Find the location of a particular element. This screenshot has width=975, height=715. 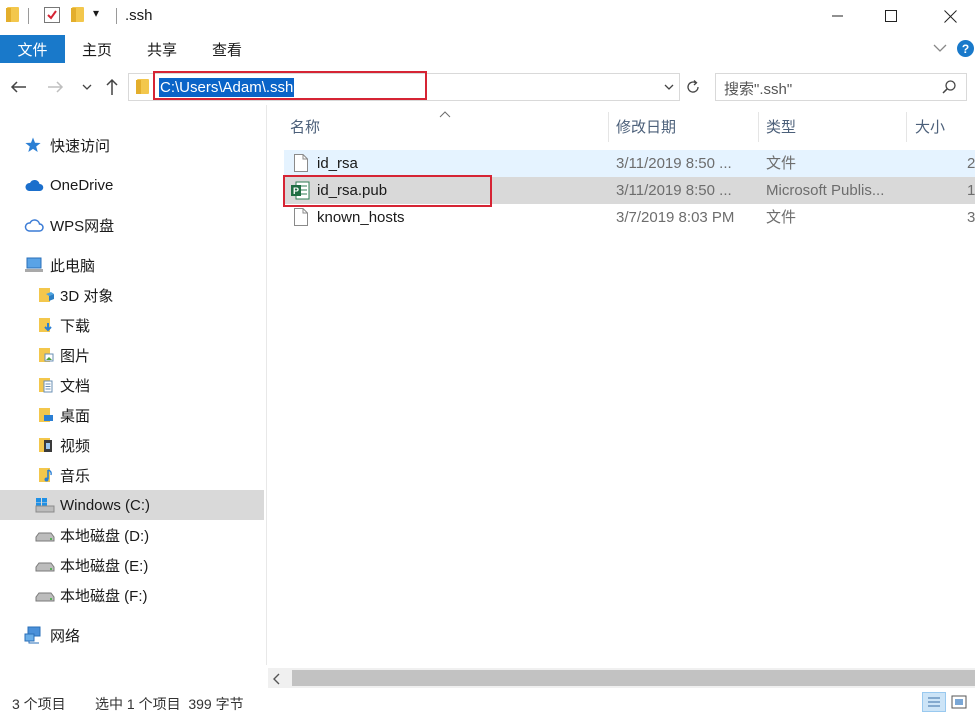

nav-item-pictures: 图片 is located at coordinates (63, 355).